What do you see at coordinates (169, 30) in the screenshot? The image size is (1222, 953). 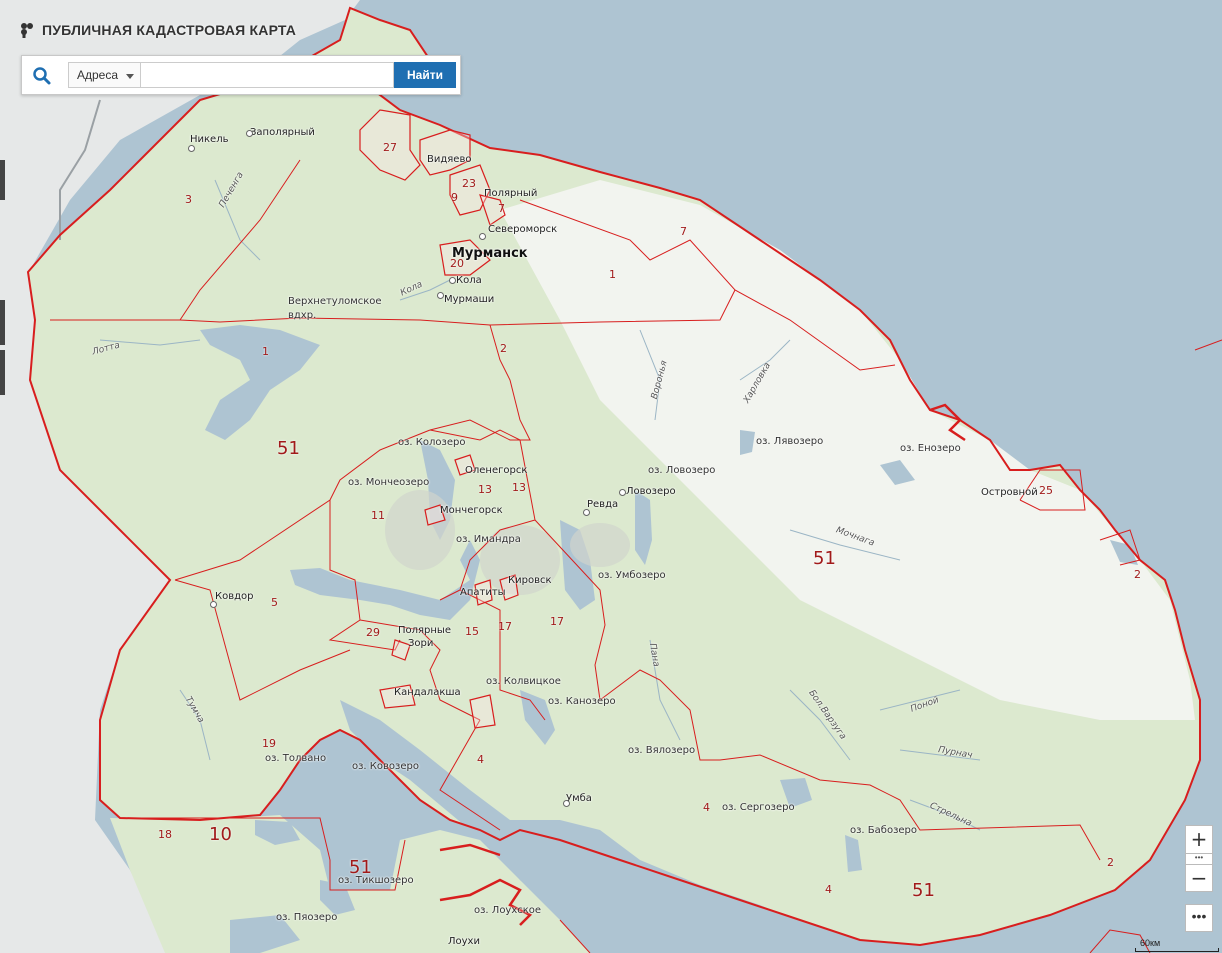 I see `app-title: ПУБЛИЧНАЯ КАДАСТРОВАЯ КАРТА` at bounding box center [169, 30].